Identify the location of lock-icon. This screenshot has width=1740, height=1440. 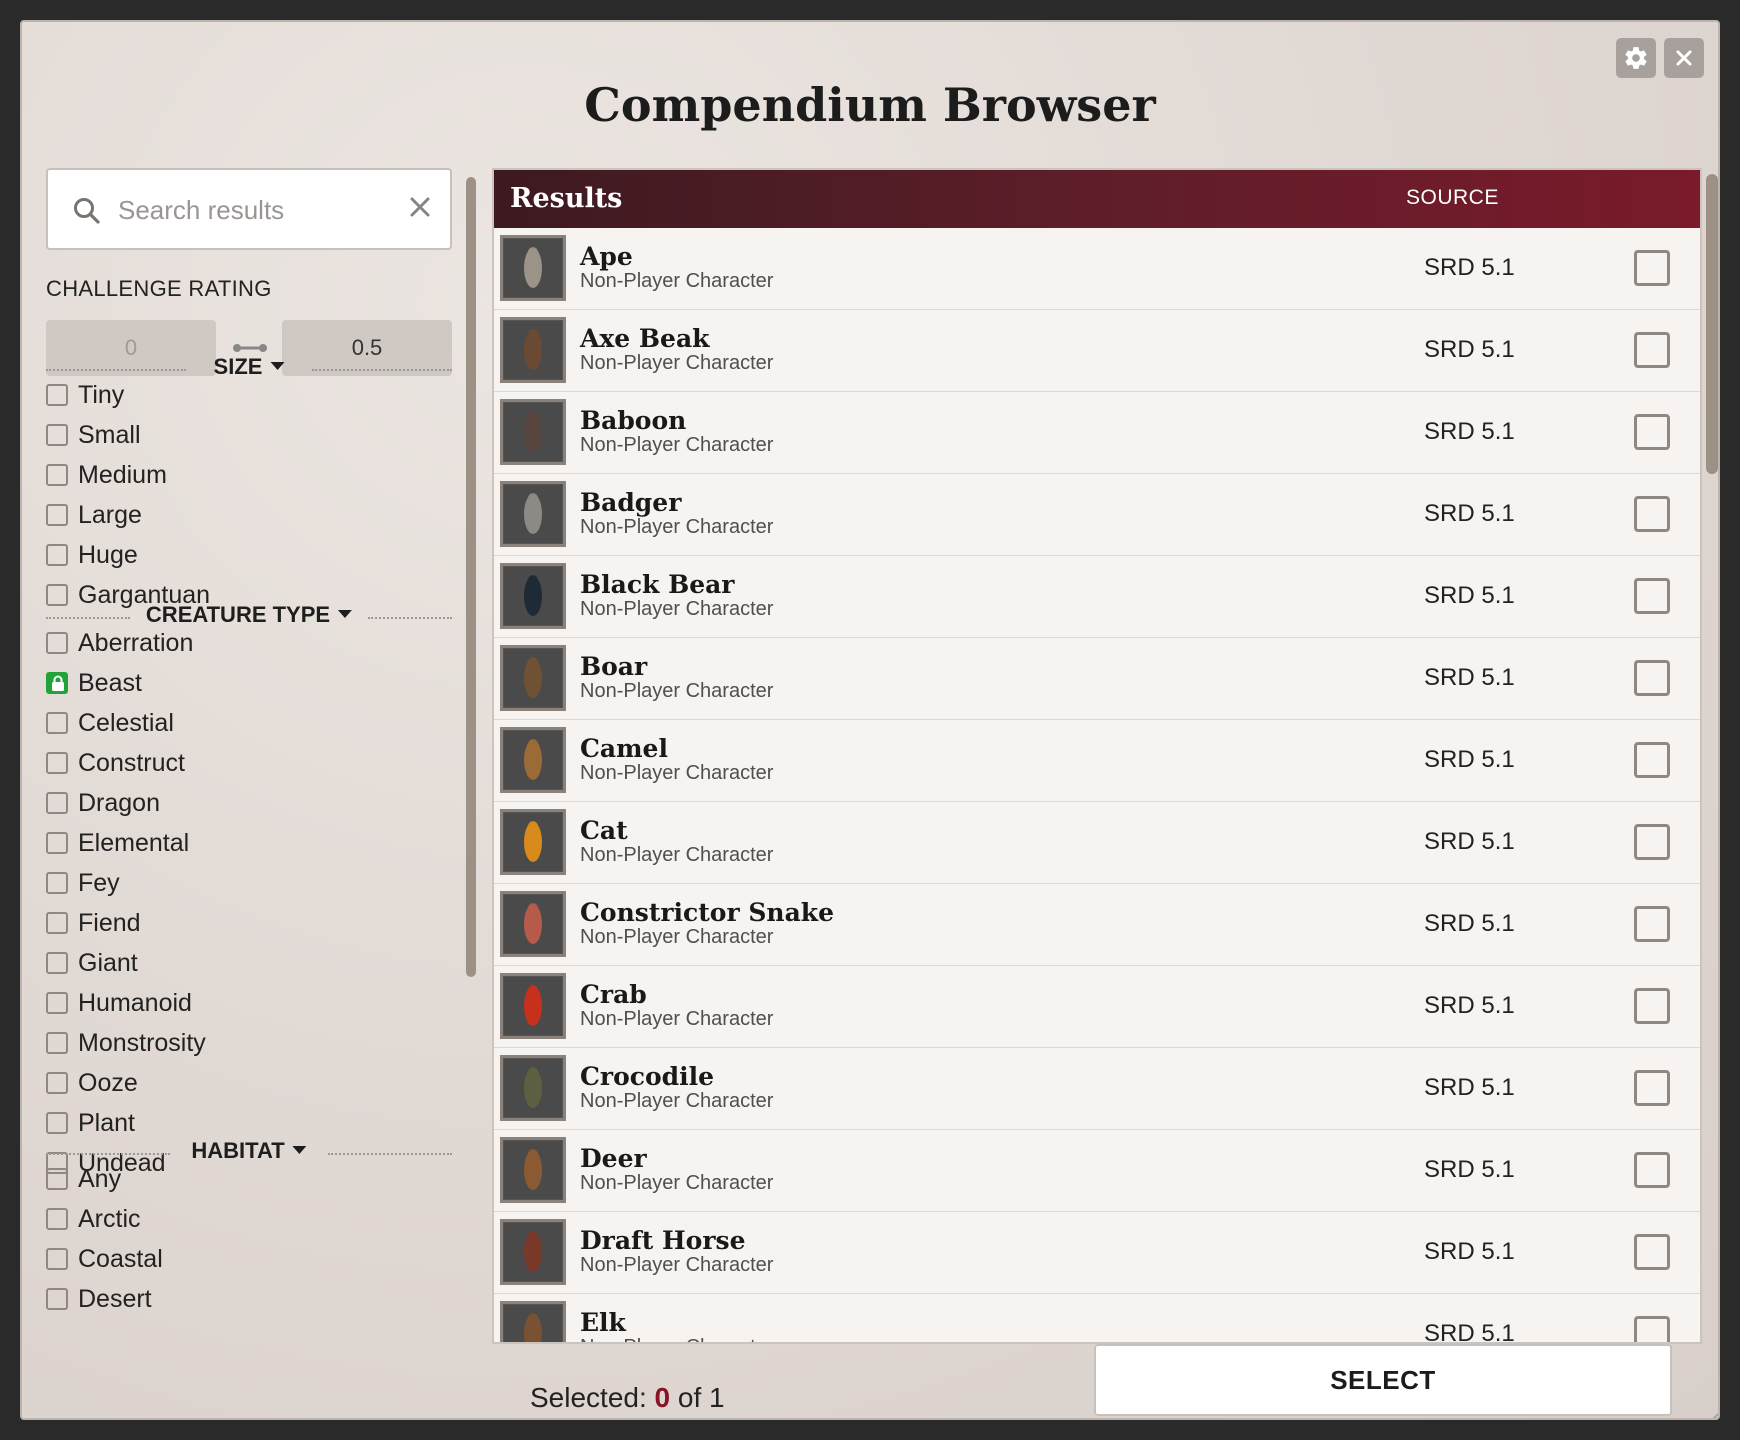
(57, 683).